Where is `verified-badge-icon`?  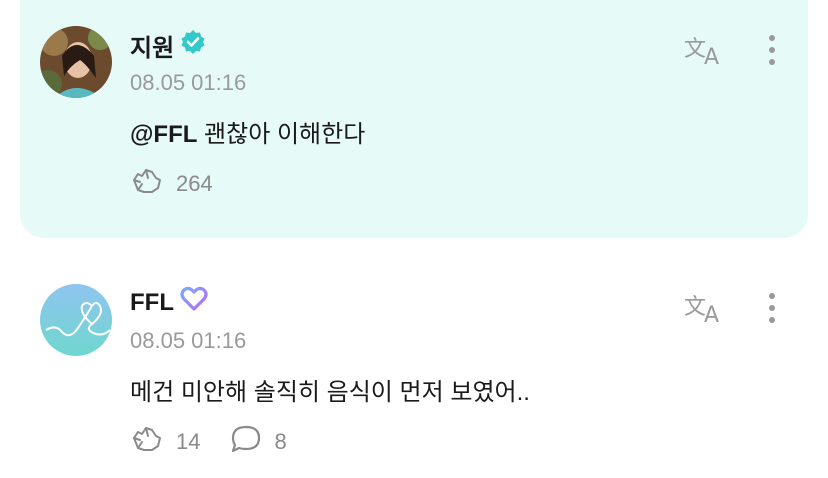
verified-badge-icon is located at coordinates (193, 45).